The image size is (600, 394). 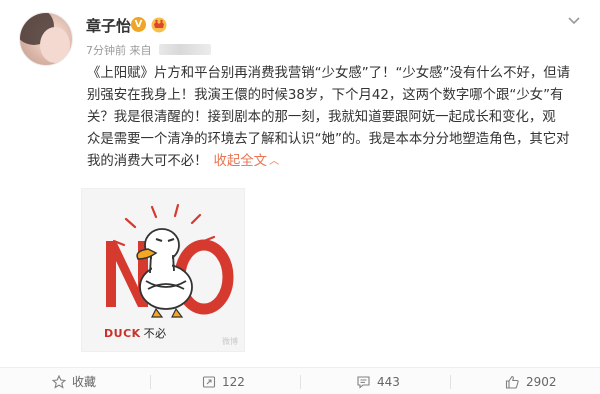 I want to click on repost-count: 122, so click(x=233, y=381).